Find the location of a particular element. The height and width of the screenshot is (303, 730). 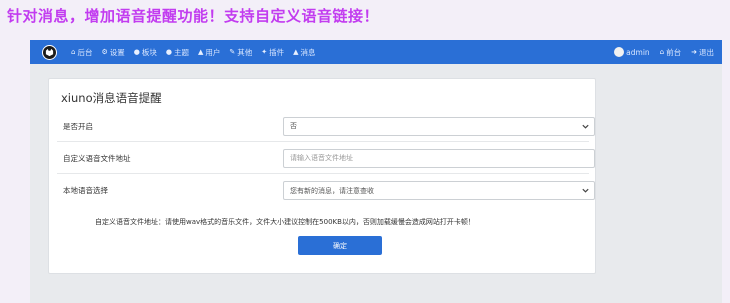

nav-label: 消息 is located at coordinates (308, 52).